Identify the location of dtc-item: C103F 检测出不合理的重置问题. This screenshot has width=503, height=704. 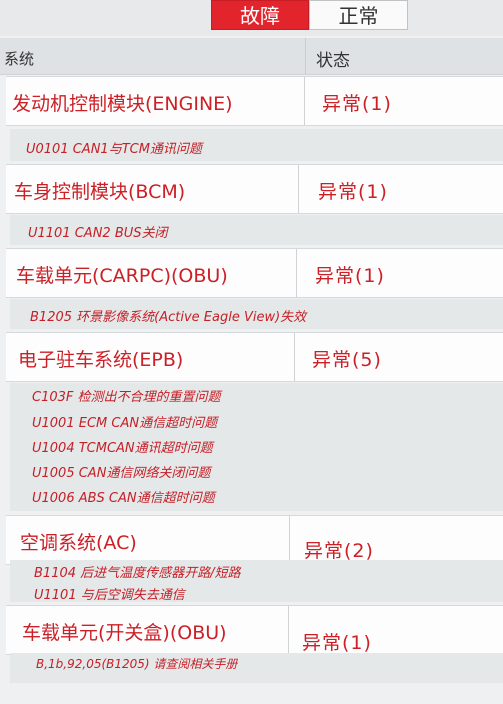
(126, 397).